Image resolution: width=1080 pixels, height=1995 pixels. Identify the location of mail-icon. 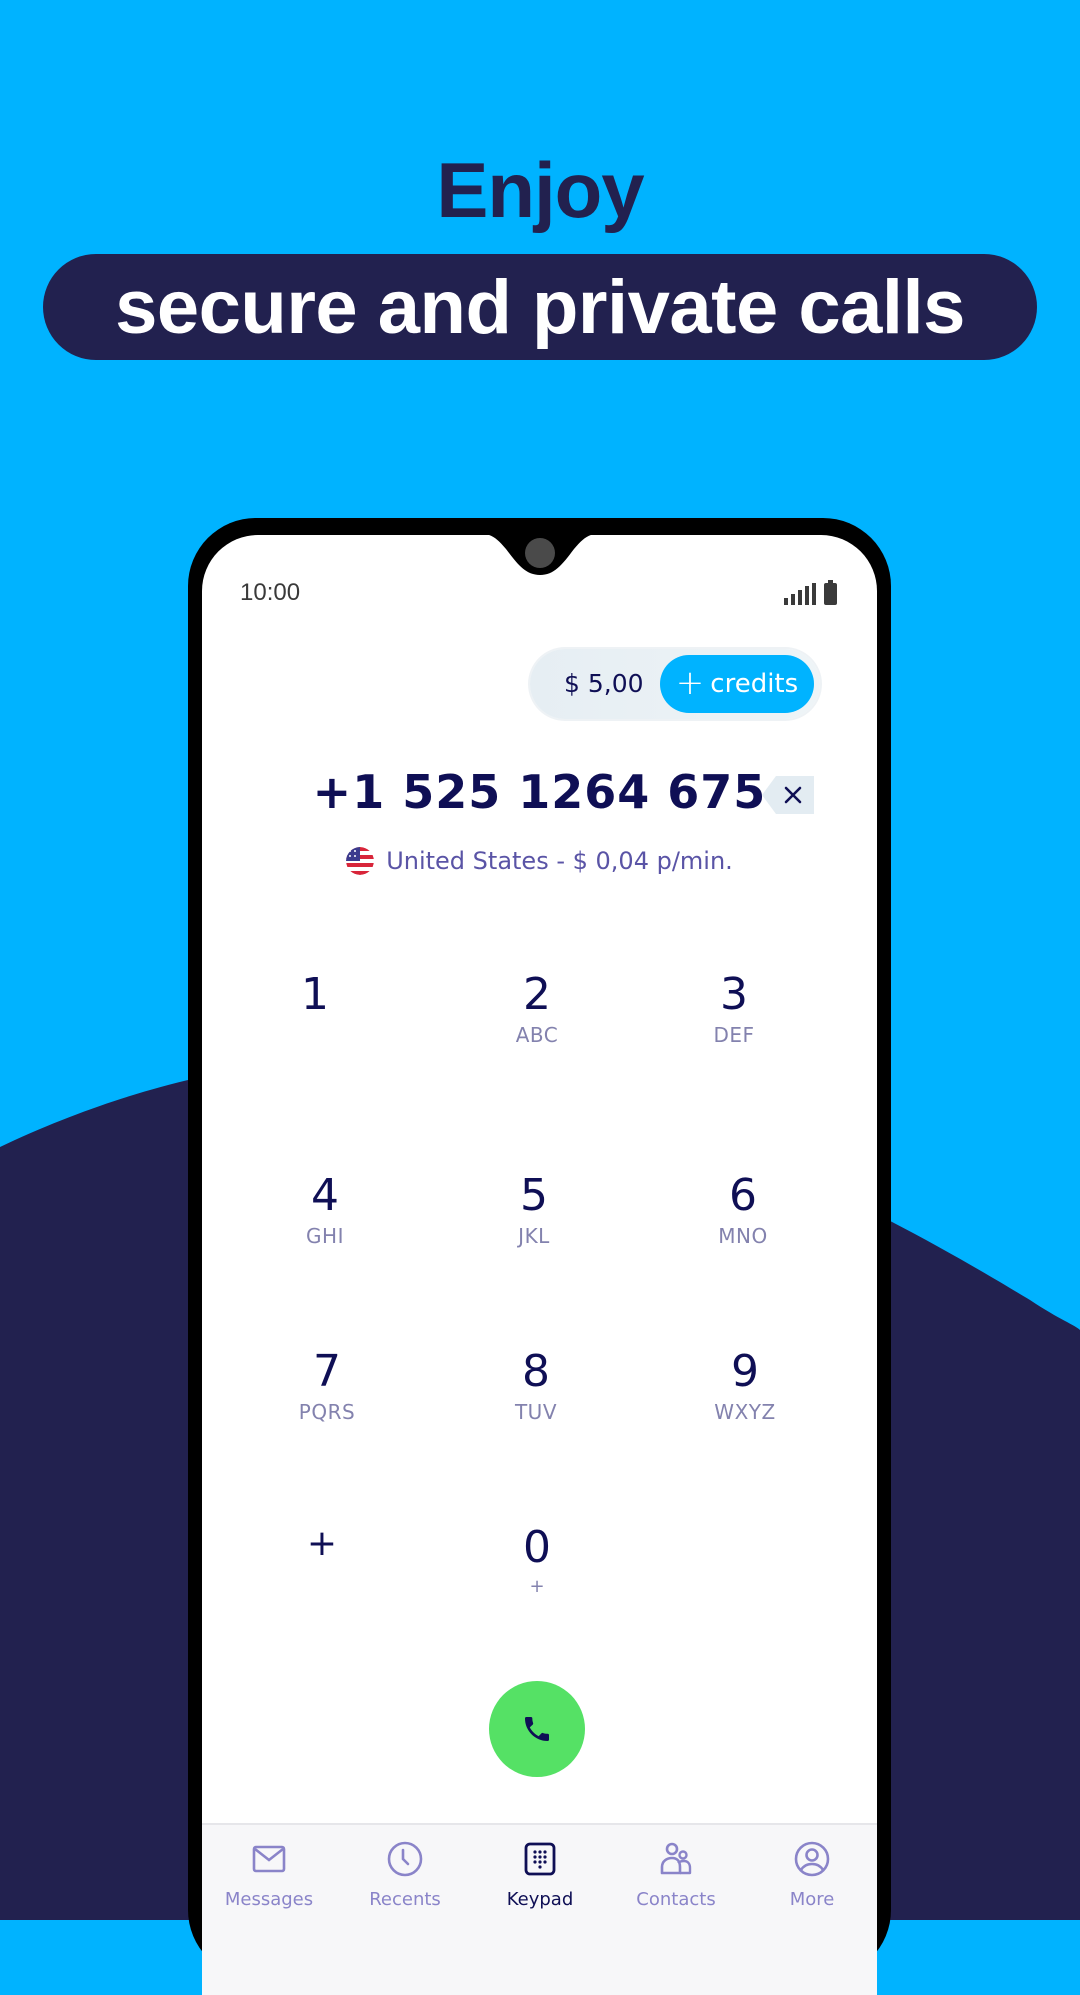
(269, 1859).